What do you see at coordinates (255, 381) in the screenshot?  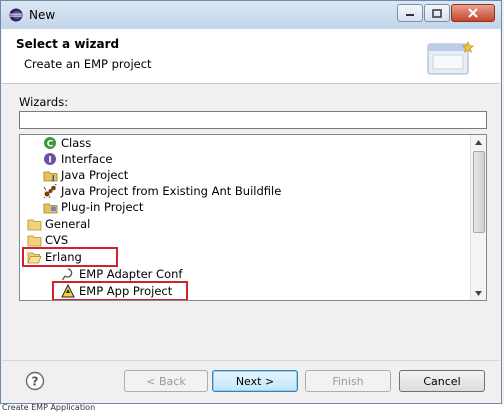 I see `next-button: Next >` at bounding box center [255, 381].